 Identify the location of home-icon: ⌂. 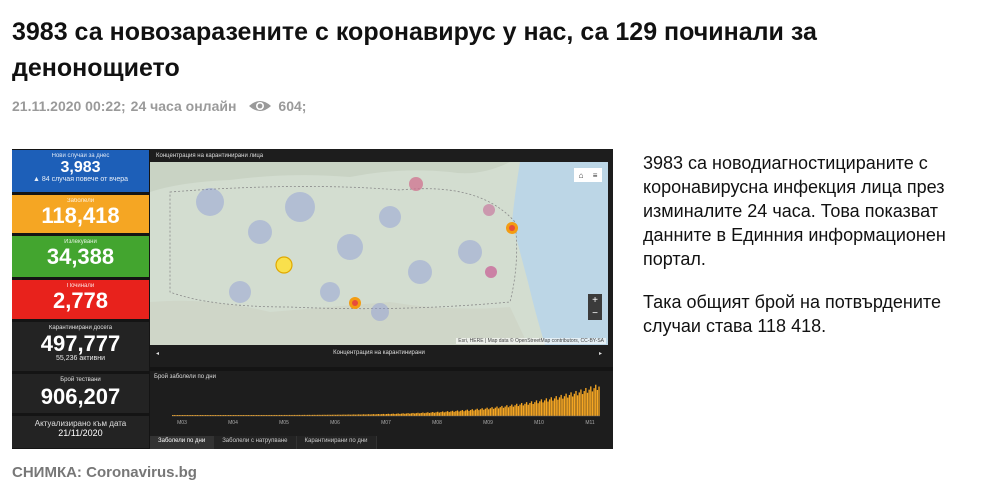
(581, 175).